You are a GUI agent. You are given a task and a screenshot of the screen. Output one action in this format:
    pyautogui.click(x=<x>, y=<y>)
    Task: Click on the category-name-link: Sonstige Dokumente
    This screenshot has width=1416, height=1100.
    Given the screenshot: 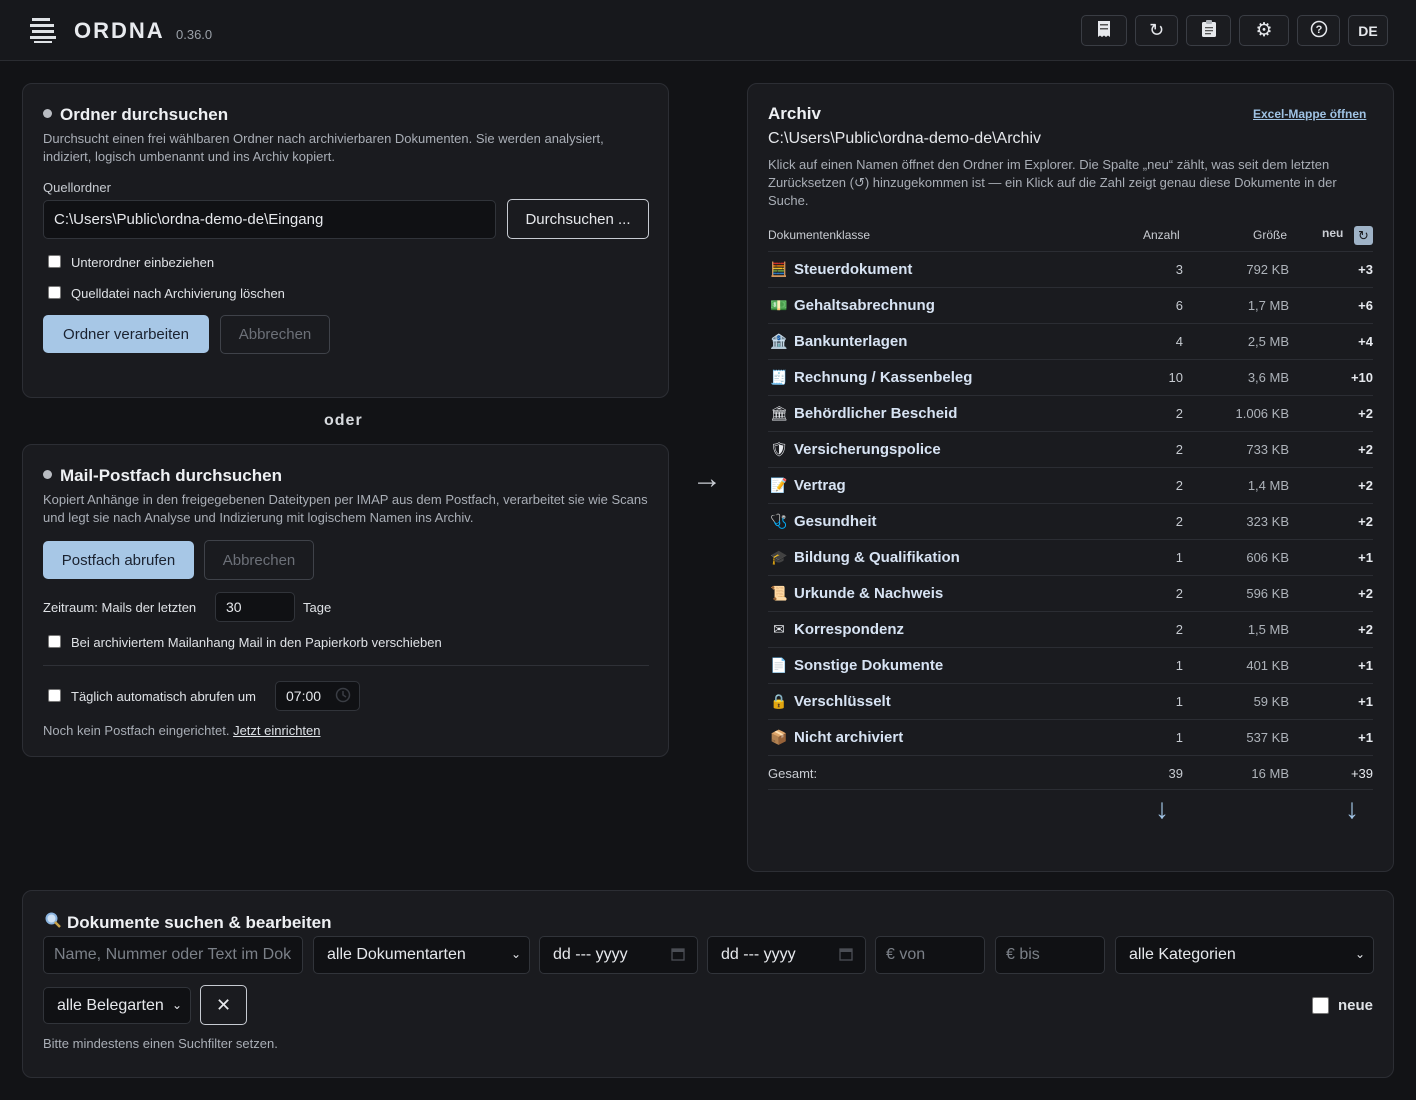 What is the action you would take?
    pyautogui.click(x=868, y=665)
    